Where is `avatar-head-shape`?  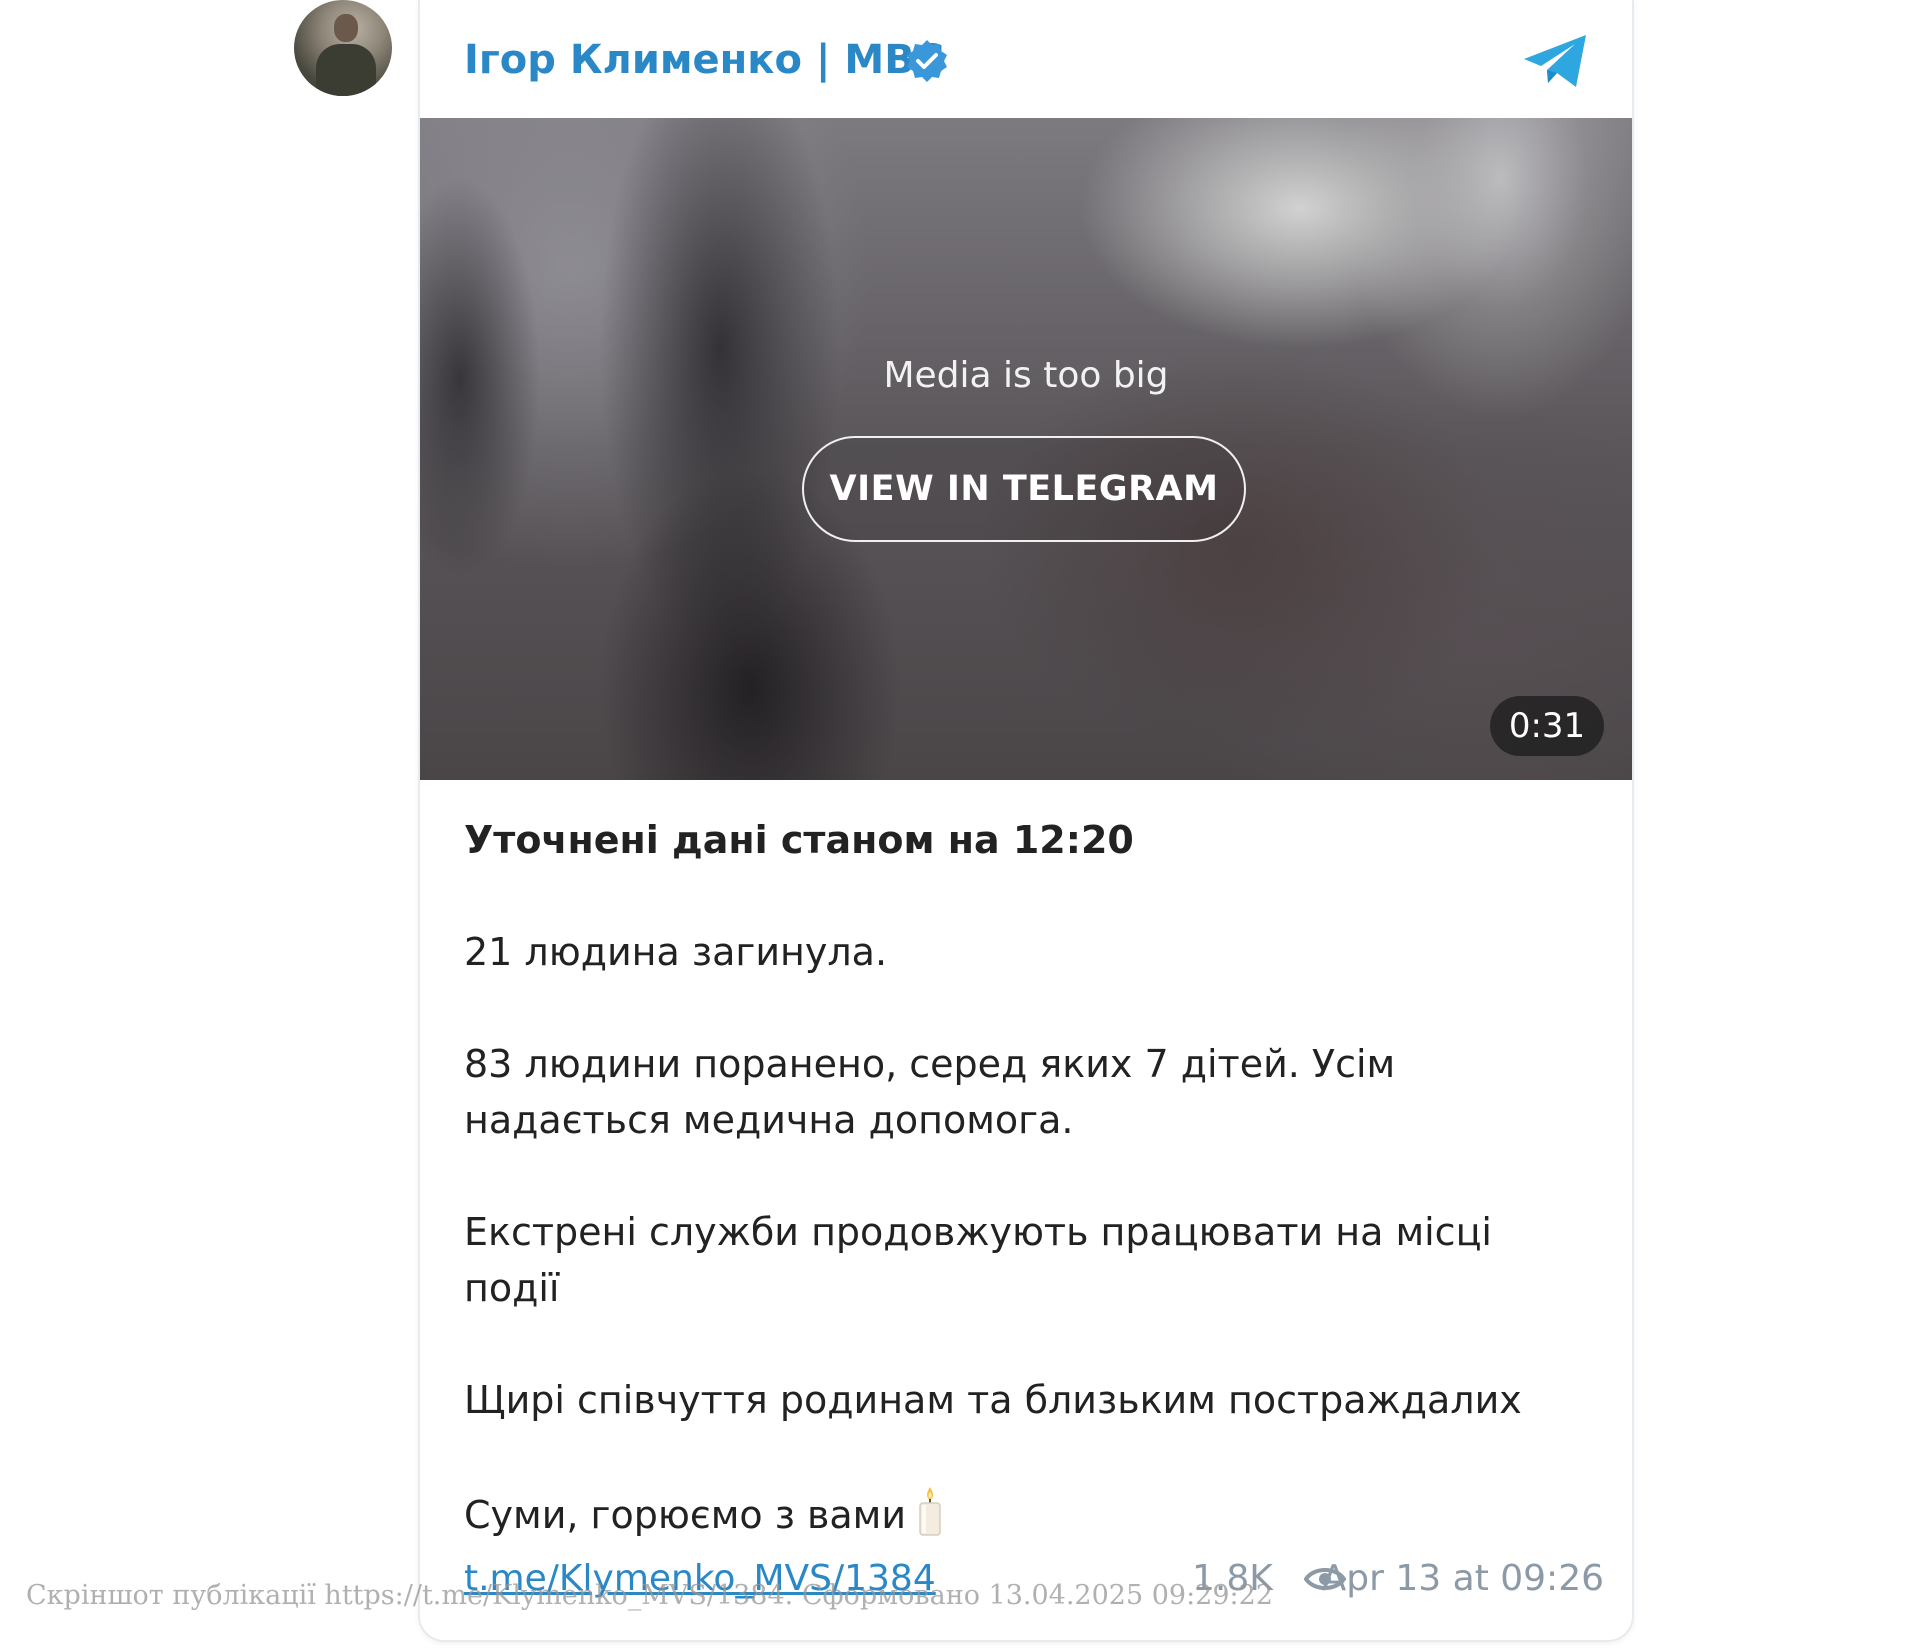
avatar-head-shape is located at coordinates (346, 28).